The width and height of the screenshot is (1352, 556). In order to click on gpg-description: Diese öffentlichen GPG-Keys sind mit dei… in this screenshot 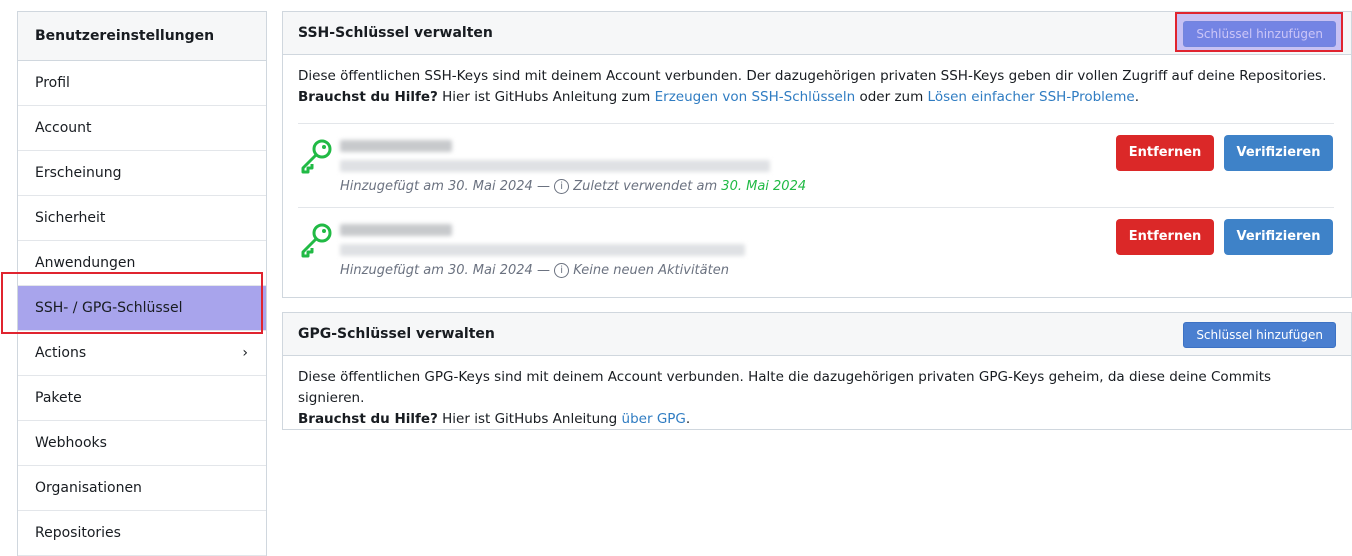, I will do `click(817, 393)`.